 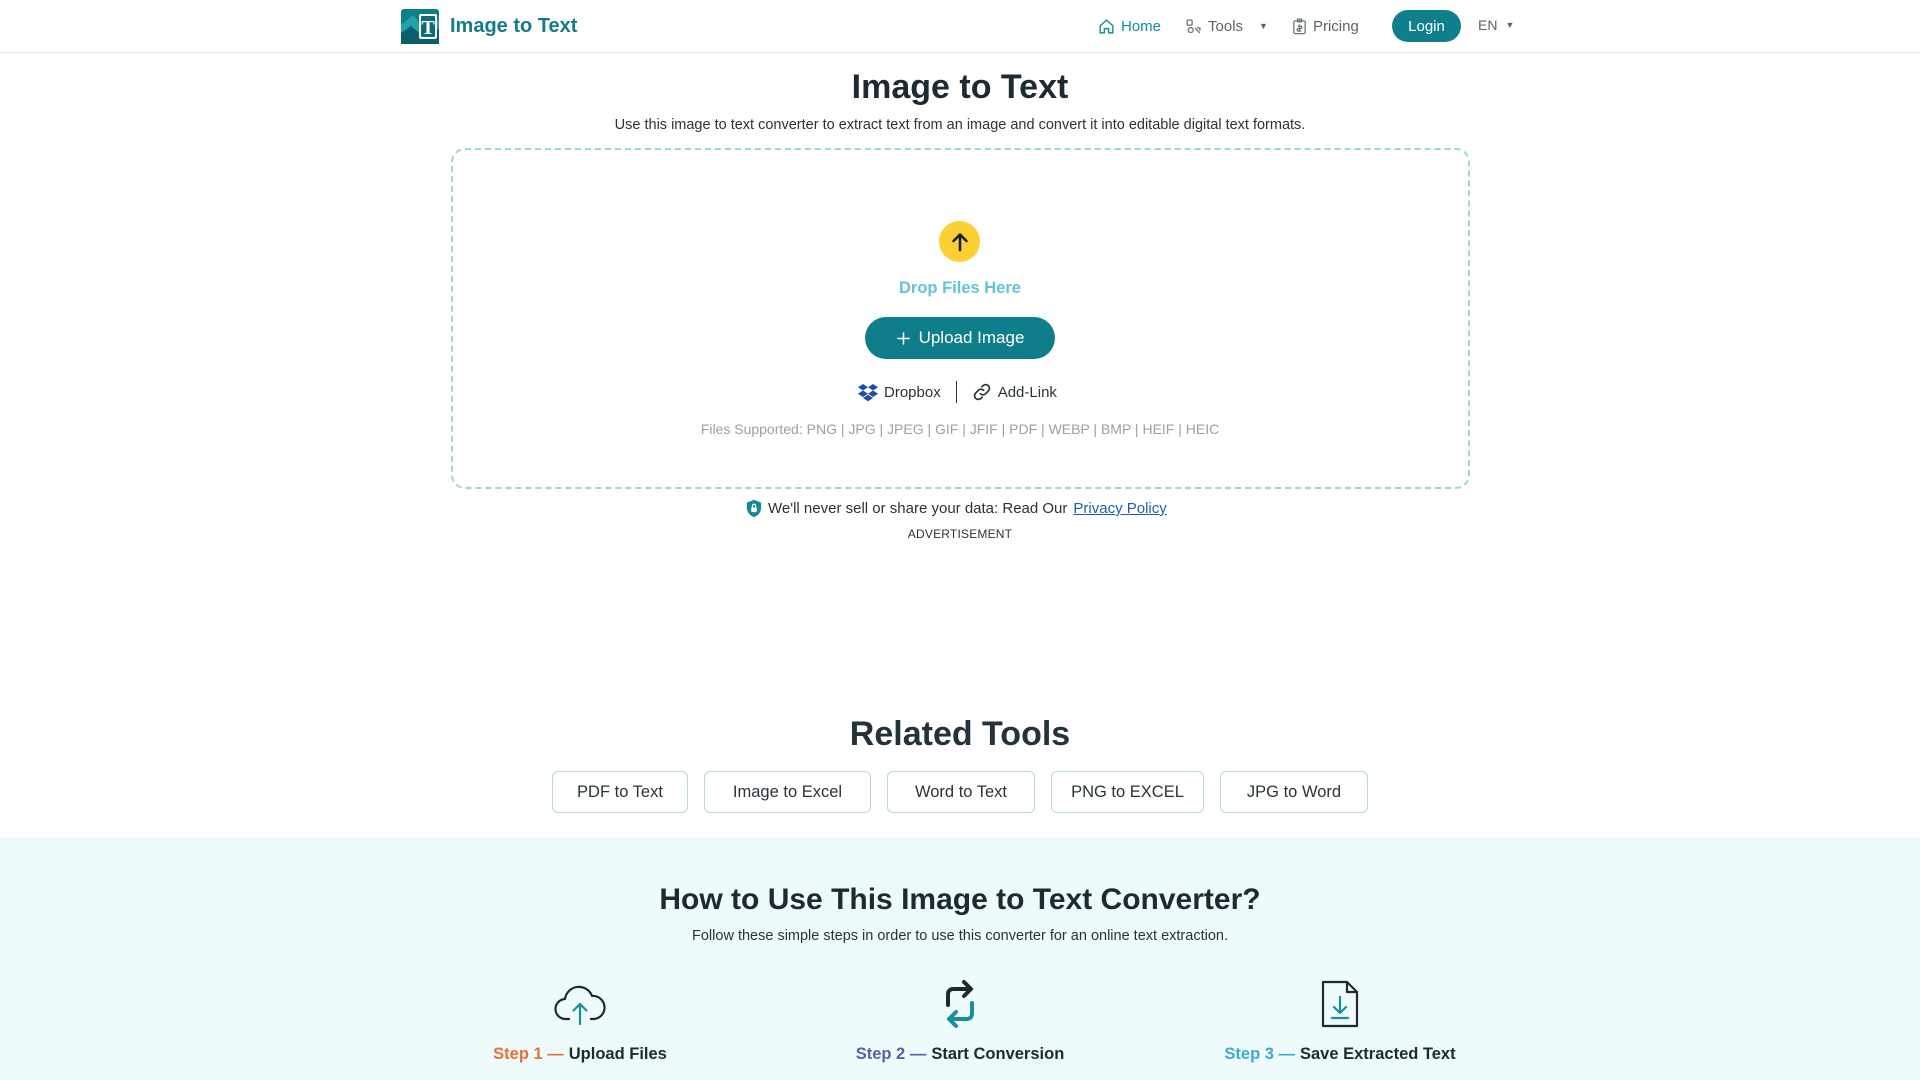 I want to click on shield-icon, so click(x=754, y=508).